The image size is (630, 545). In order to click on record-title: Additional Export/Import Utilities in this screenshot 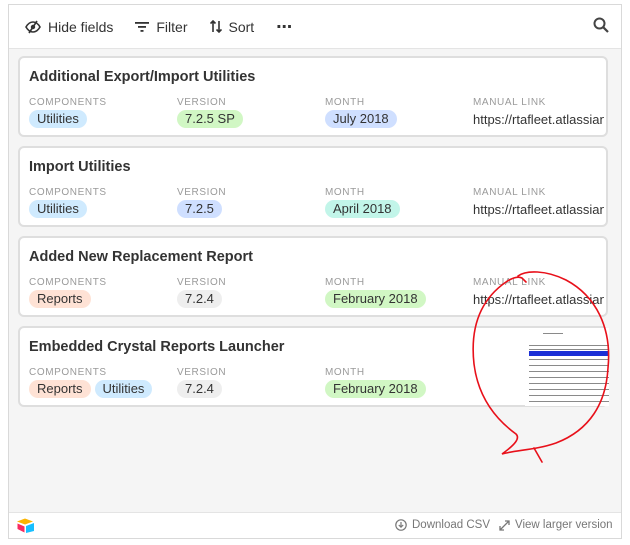, I will do `click(142, 77)`.